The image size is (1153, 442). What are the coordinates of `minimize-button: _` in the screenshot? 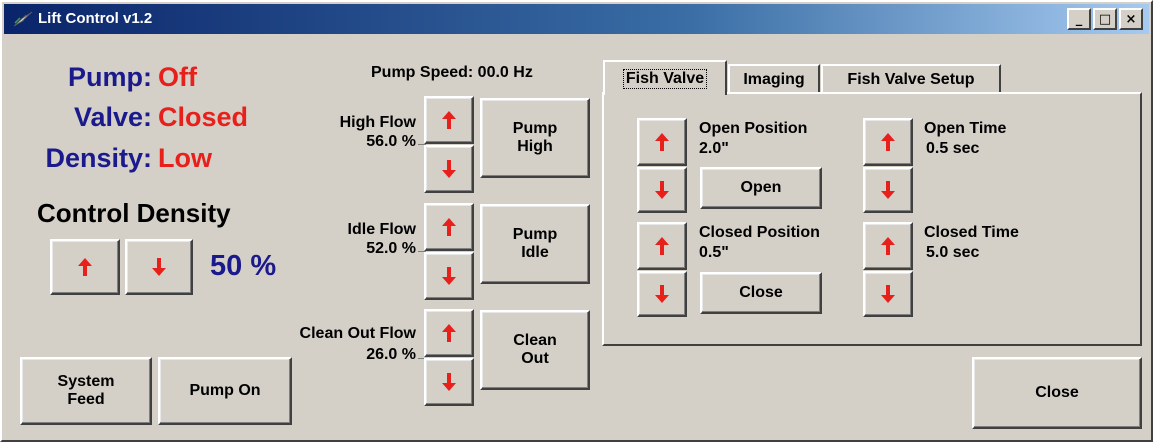 It's located at (1079, 19).